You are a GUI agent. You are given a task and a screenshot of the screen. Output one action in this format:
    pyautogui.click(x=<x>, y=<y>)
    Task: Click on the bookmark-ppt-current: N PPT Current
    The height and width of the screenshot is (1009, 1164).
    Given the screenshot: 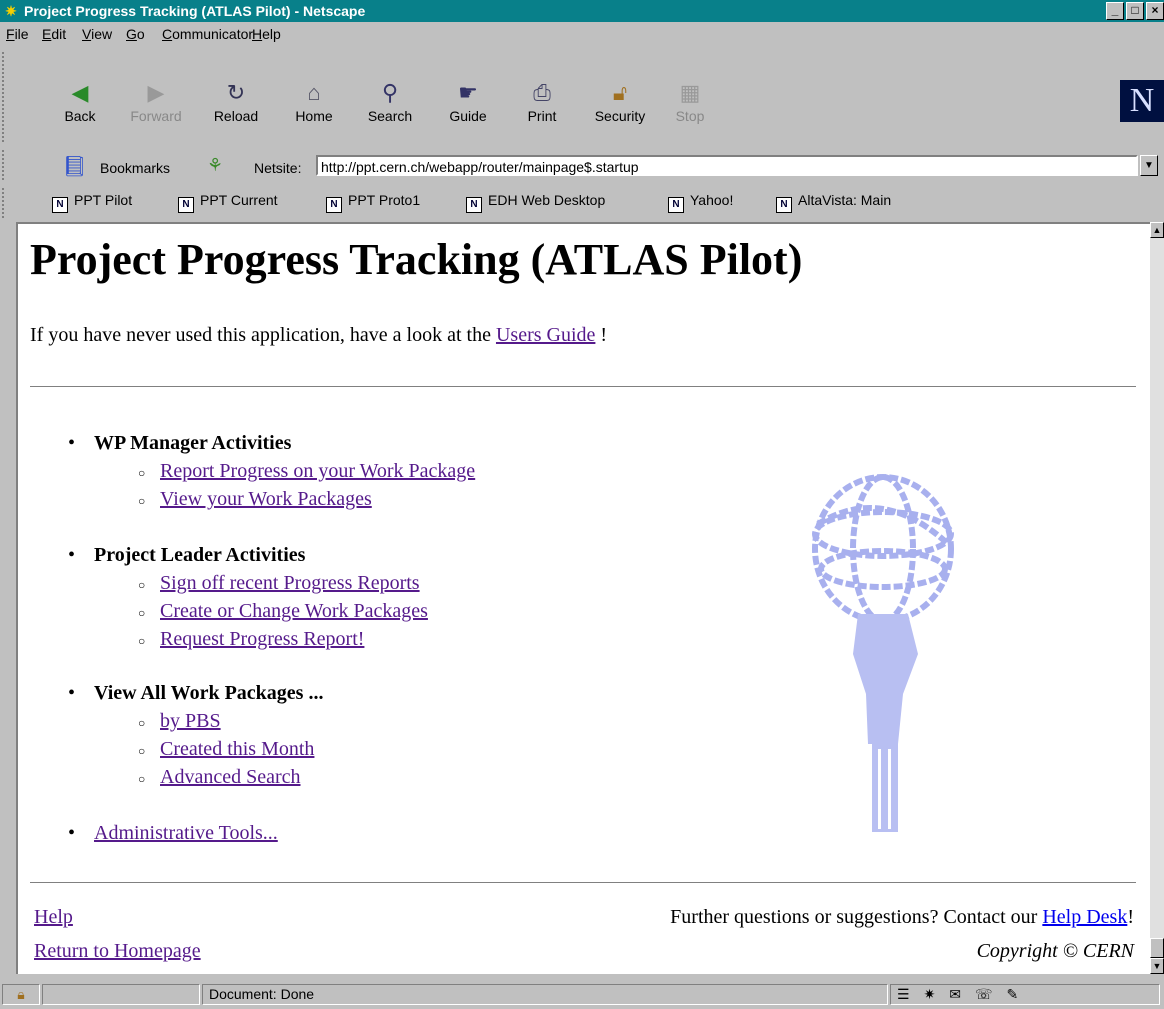 What is the action you would take?
    pyautogui.click(x=228, y=202)
    